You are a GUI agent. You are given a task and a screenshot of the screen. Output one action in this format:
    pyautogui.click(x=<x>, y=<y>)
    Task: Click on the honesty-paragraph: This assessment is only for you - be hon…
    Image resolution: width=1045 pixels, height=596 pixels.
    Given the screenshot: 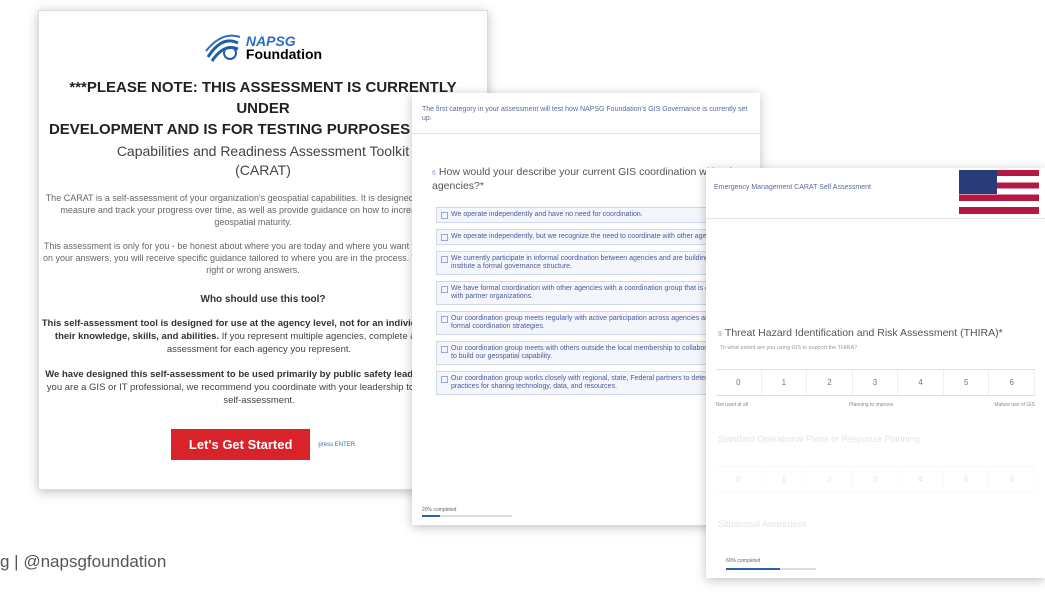 What is the action you would take?
    pyautogui.click(x=253, y=258)
    